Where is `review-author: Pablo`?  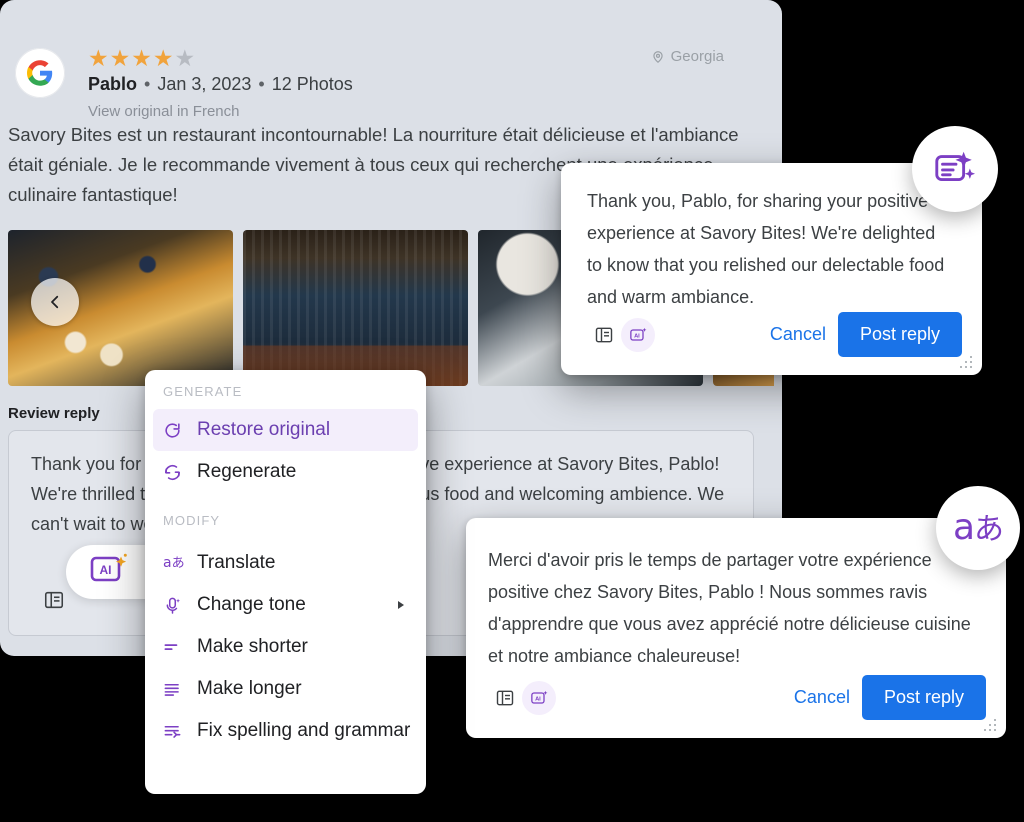 review-author: Pablo is located at coordinates (113, 84).